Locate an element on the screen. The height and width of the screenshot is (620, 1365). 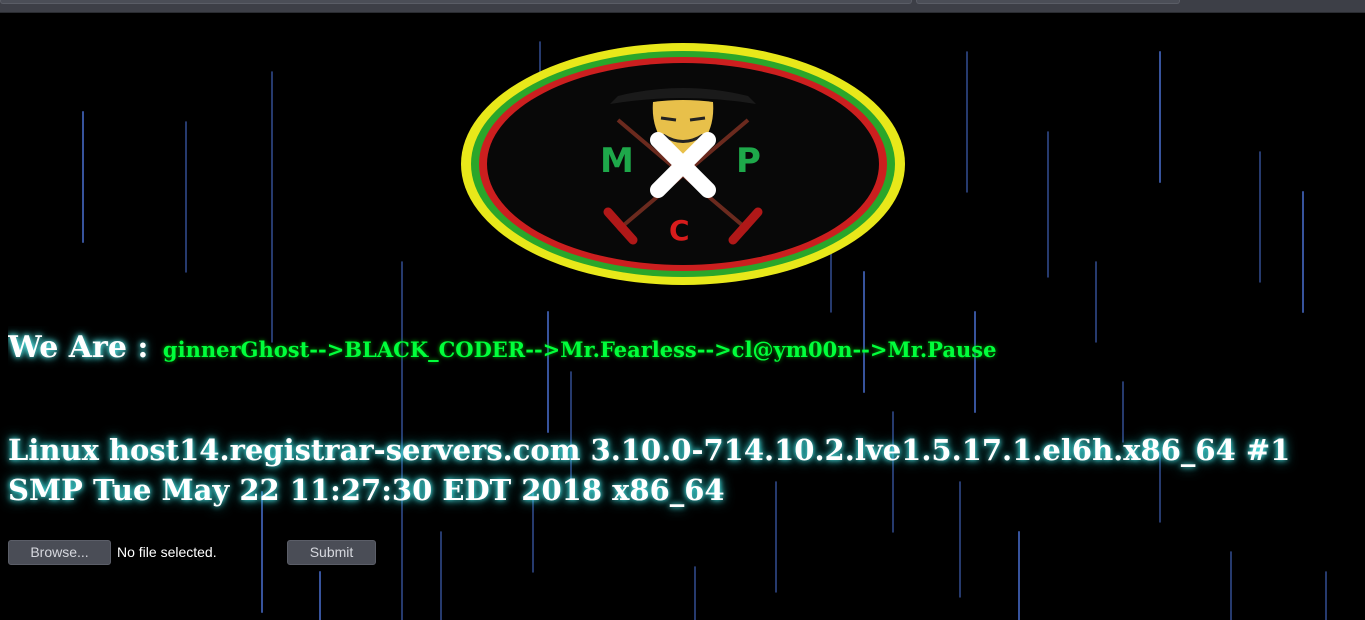
file-status-label: No file selected. is located at coordinates (167, 552).